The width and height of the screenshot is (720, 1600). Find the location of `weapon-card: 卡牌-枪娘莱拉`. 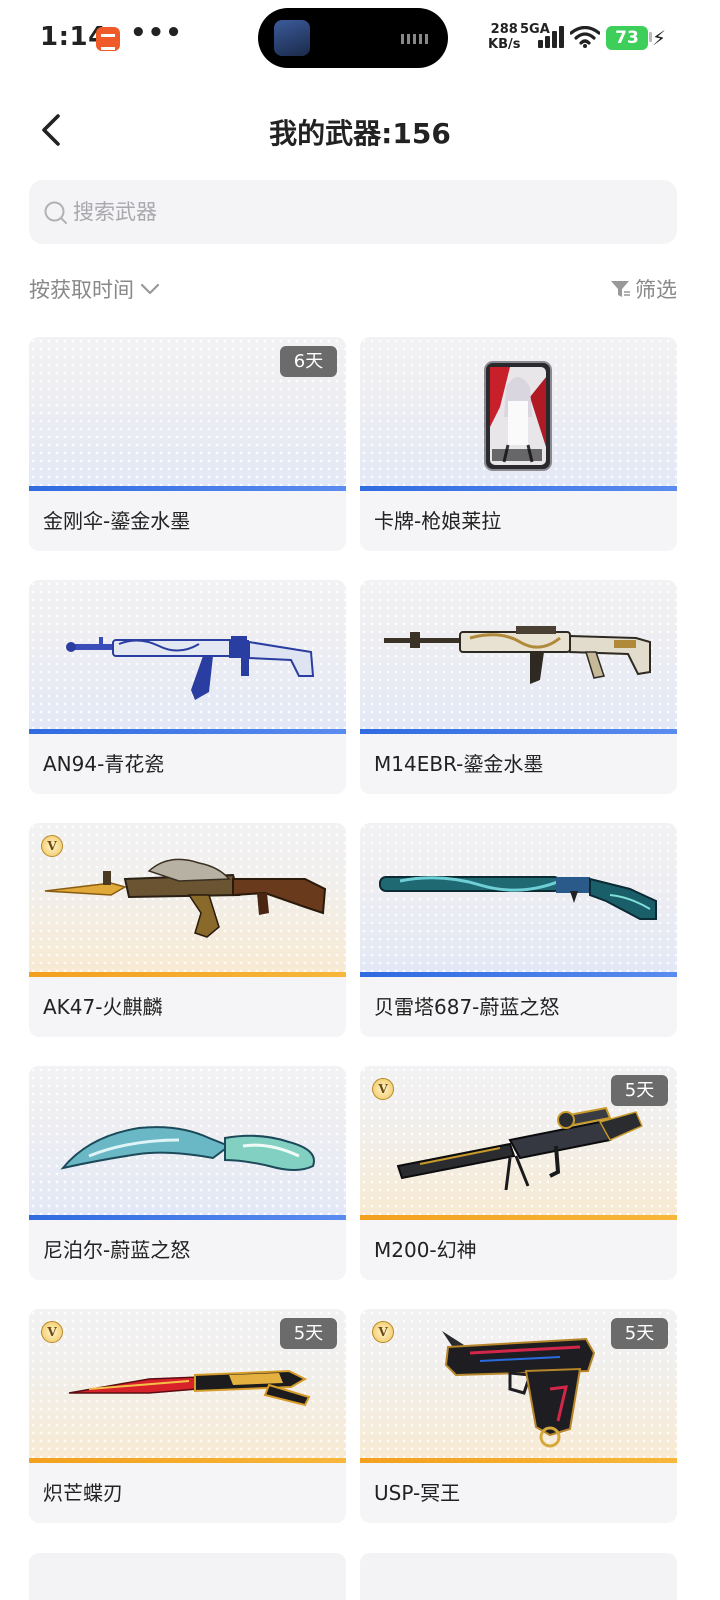

weapon-card: 卡牌-枪娘莱拉 is located at coordinates (518, 444).